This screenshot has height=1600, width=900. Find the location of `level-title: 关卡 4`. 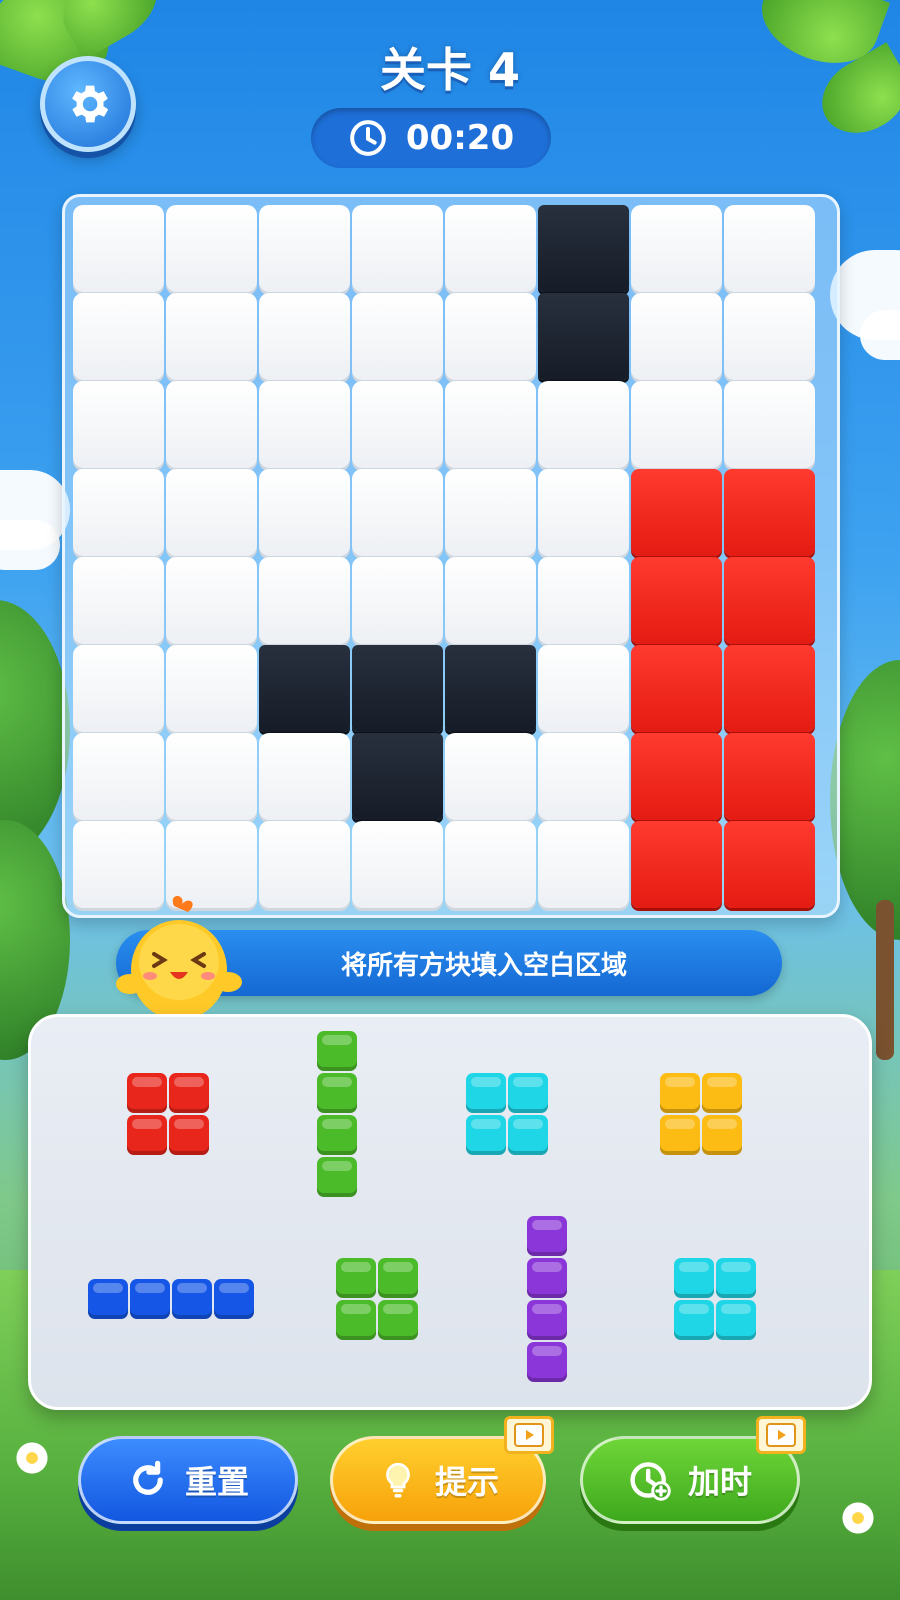

level-title: 关卡 4 is located at coordinates (450, 70).